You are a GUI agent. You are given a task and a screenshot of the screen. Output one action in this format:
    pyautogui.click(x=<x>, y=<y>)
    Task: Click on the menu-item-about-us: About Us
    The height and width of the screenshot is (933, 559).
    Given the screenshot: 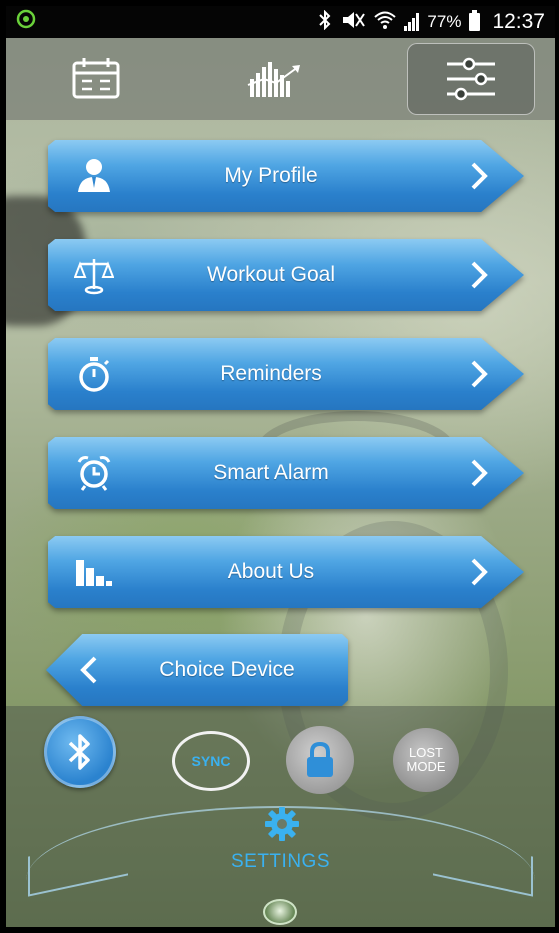 What is the action you would take?
    pyautogui.click(x=286, y=572)
    